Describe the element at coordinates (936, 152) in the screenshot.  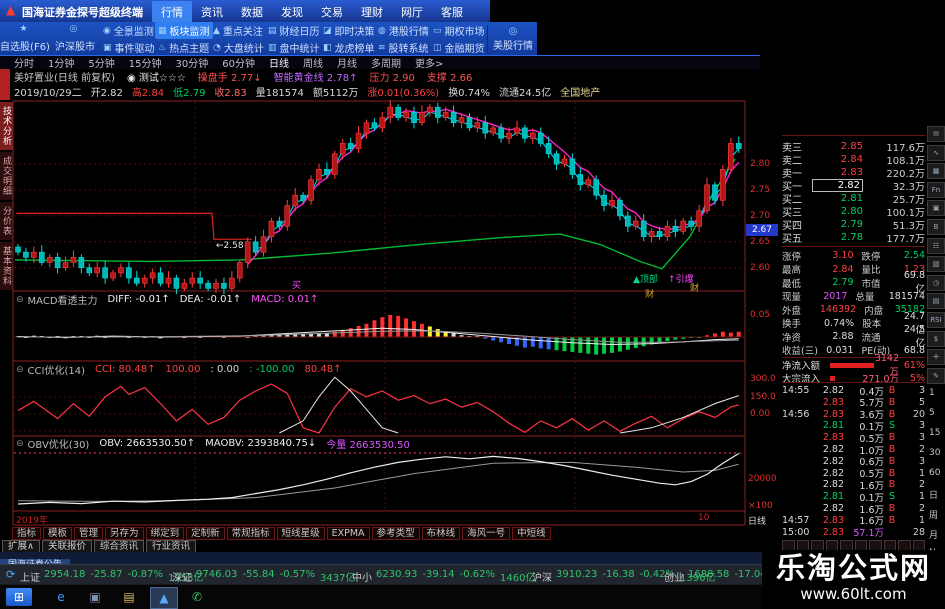
I see `strip-tool-icon-∿: ∿` at that location.